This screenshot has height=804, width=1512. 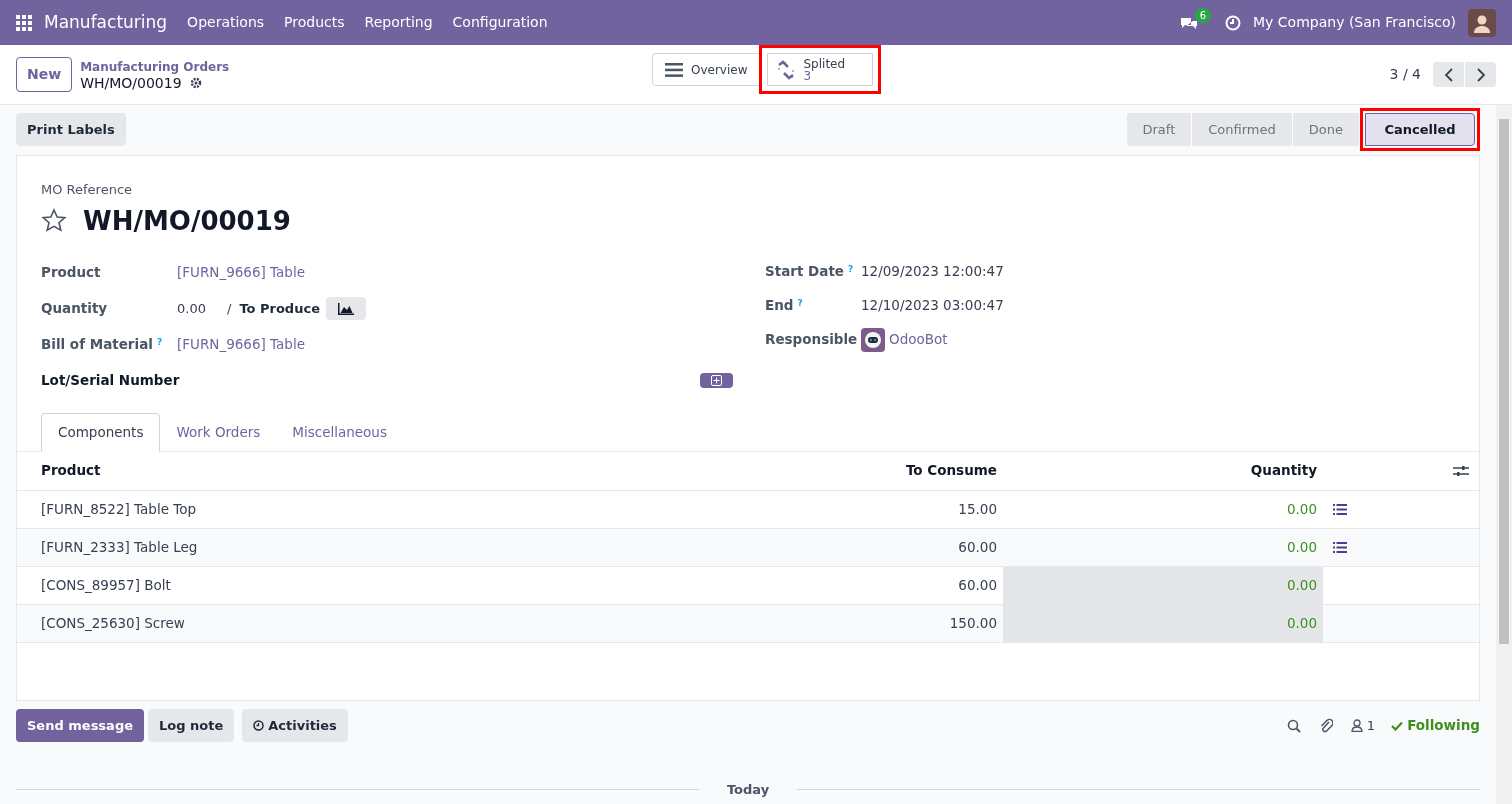 I want to click on field-value: 12/09/2023 12:00:47, so click(x=932, y=272).